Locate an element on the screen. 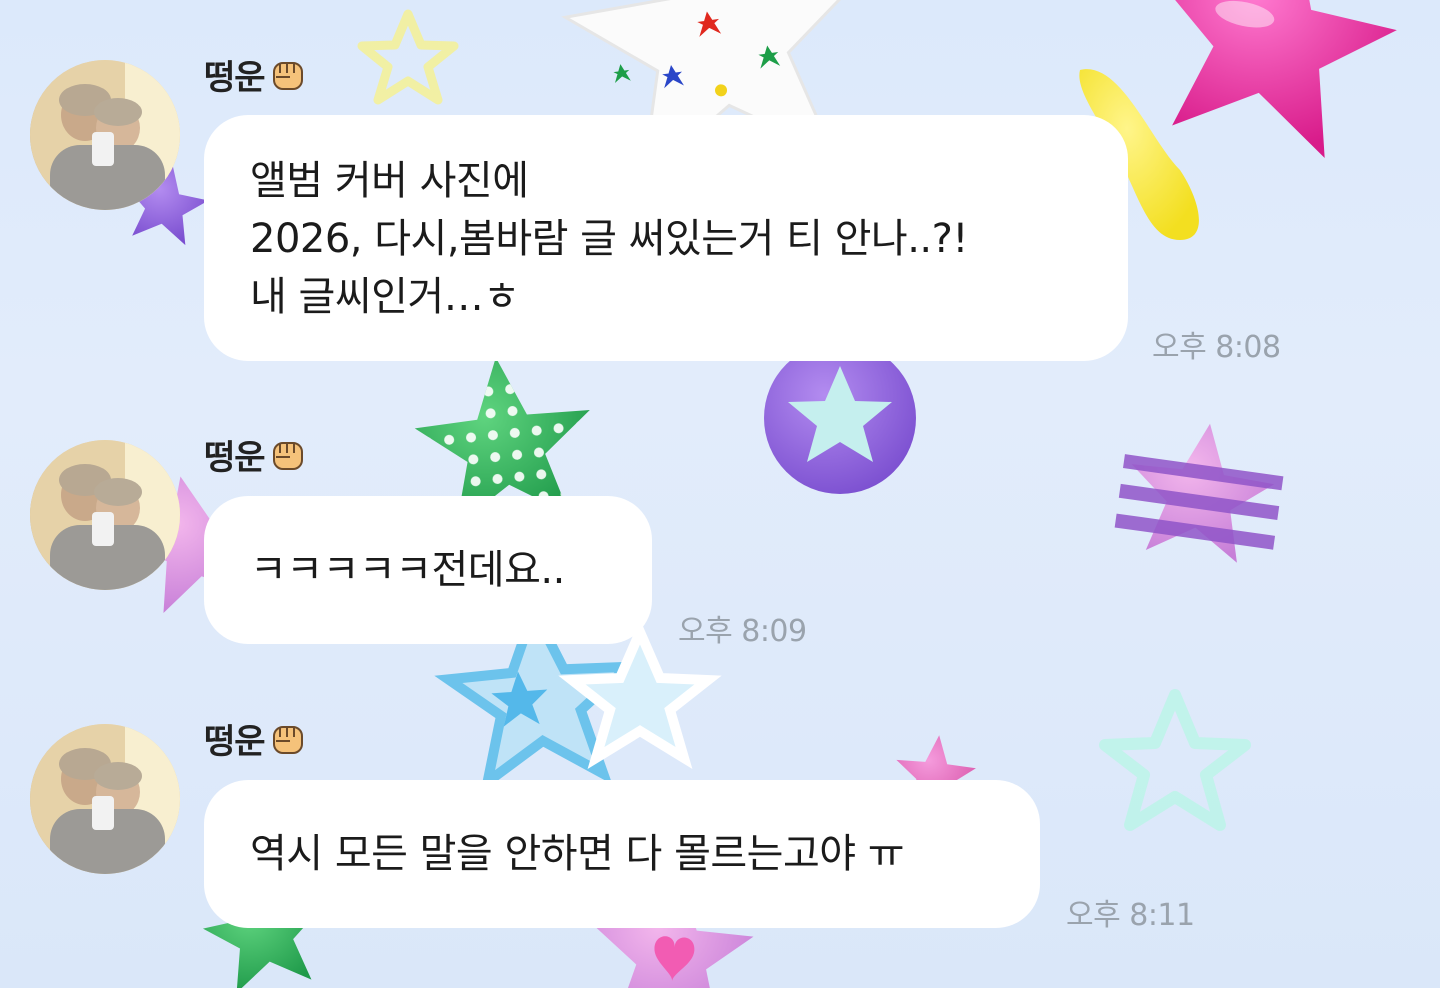  message-text-line: ㅋㅋㅋㅋㅋ전데요.. is located at coordinates (407, 570).